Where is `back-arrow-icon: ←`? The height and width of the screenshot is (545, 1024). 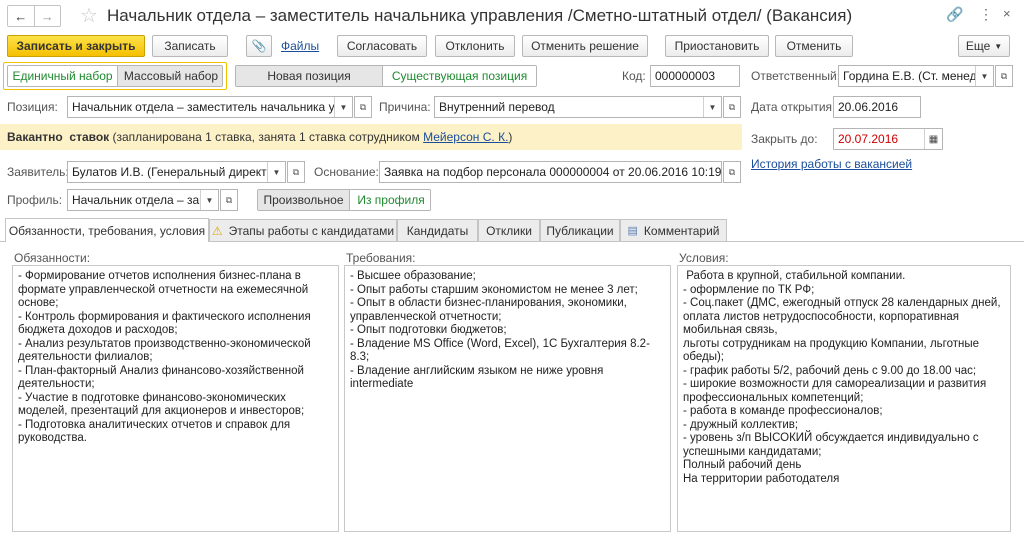 back-arrow-icon: ← is located at coordinates (21, 16).